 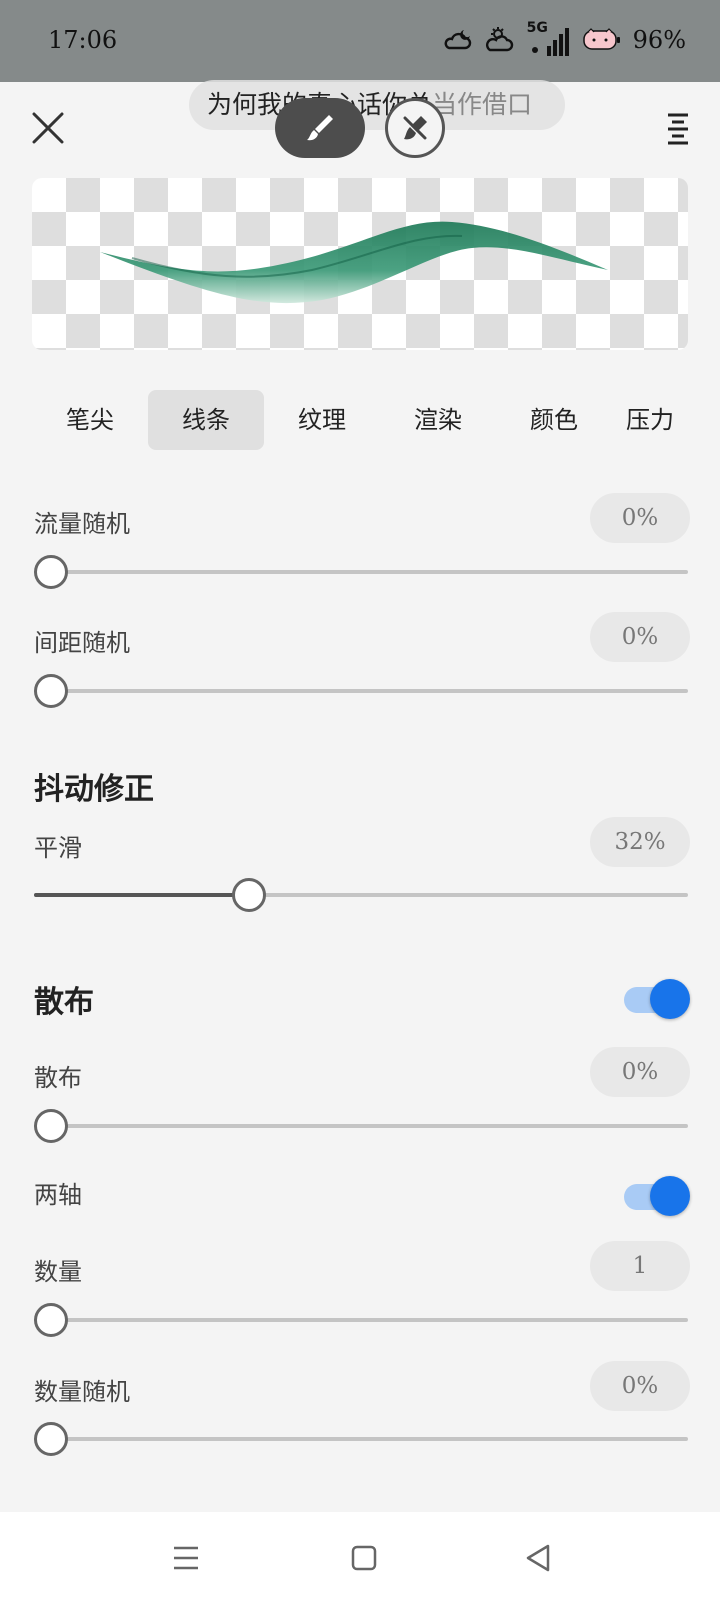 I want to click on flow-random-value: 0%, so click(x=640, y=518).